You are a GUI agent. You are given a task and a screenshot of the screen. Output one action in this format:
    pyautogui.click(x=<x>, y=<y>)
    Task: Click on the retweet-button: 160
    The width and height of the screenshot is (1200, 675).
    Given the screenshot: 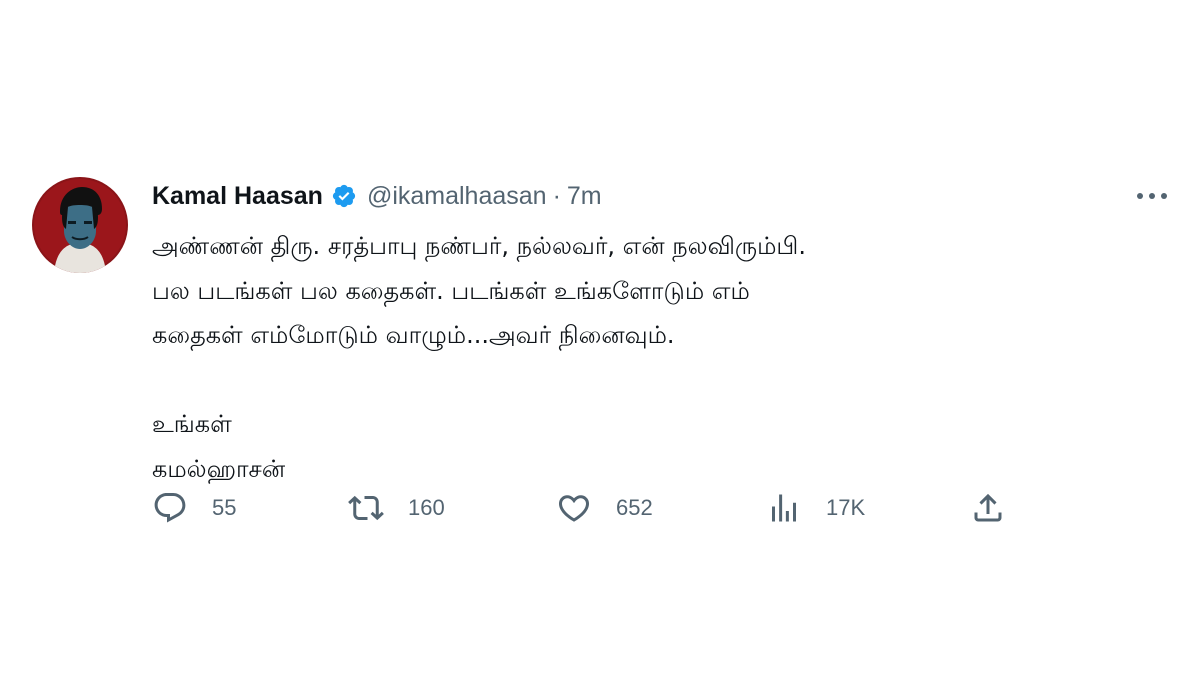 What is the action you would take?
    pyautogui.click(x=396, y=508)
    